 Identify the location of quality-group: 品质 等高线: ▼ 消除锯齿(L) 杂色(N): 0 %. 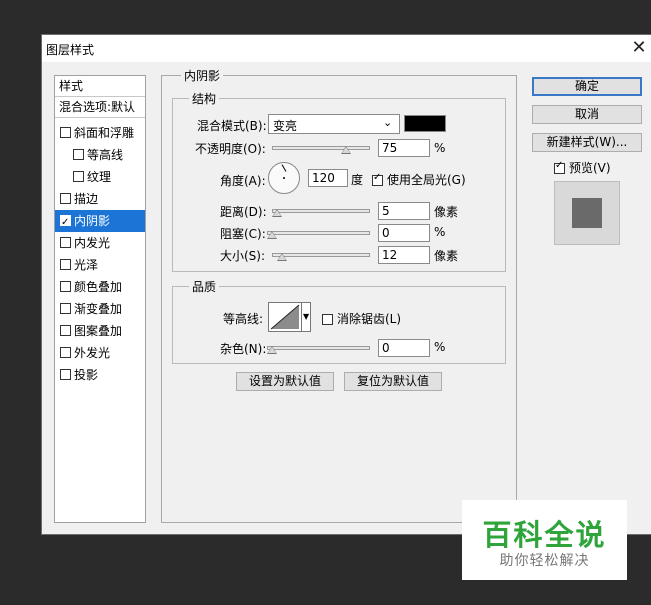
(339, 321).